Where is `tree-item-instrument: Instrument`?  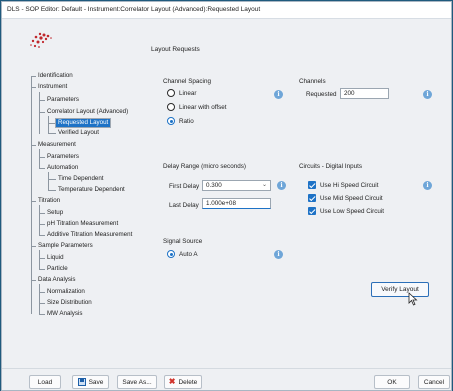
tree-item-instrument: Instrument is located at coordinates (52, 87).